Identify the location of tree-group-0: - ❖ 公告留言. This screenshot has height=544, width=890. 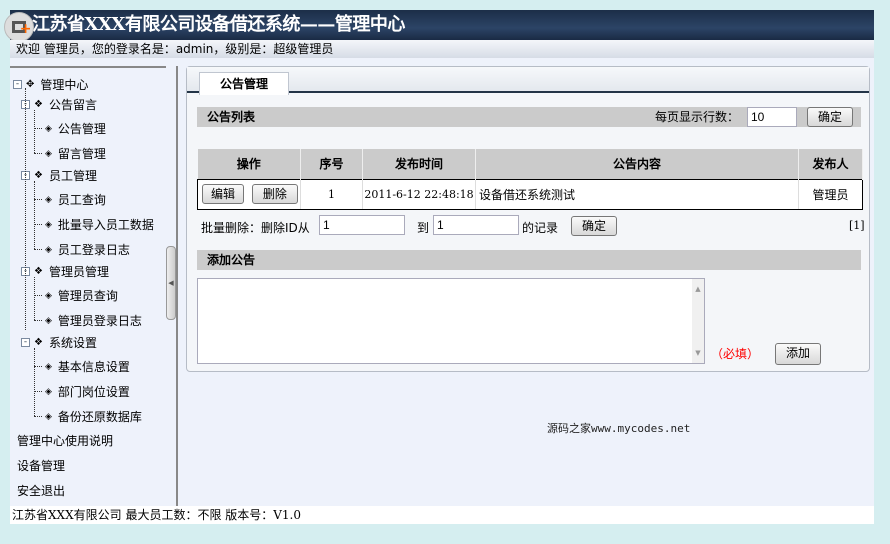
(59, 104).